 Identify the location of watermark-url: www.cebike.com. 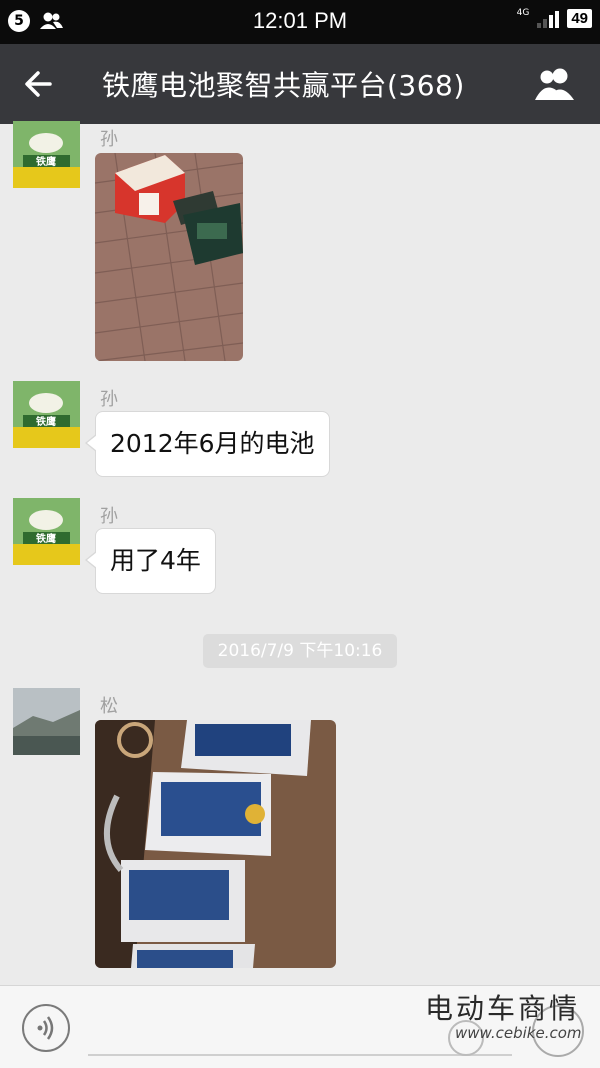
(518, 1033).